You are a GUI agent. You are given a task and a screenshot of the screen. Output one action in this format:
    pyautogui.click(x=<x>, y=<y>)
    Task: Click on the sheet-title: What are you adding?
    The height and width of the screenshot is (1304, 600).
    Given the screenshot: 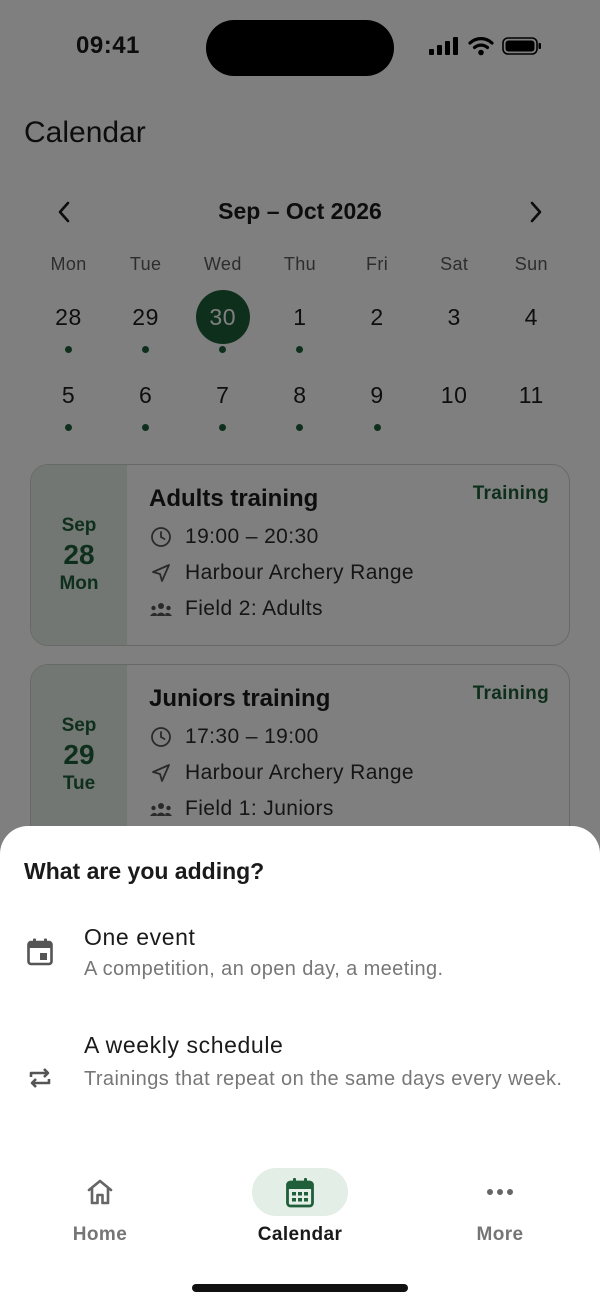 What is the action you would take?
    pyautogui.click(x=144, y=871)
    